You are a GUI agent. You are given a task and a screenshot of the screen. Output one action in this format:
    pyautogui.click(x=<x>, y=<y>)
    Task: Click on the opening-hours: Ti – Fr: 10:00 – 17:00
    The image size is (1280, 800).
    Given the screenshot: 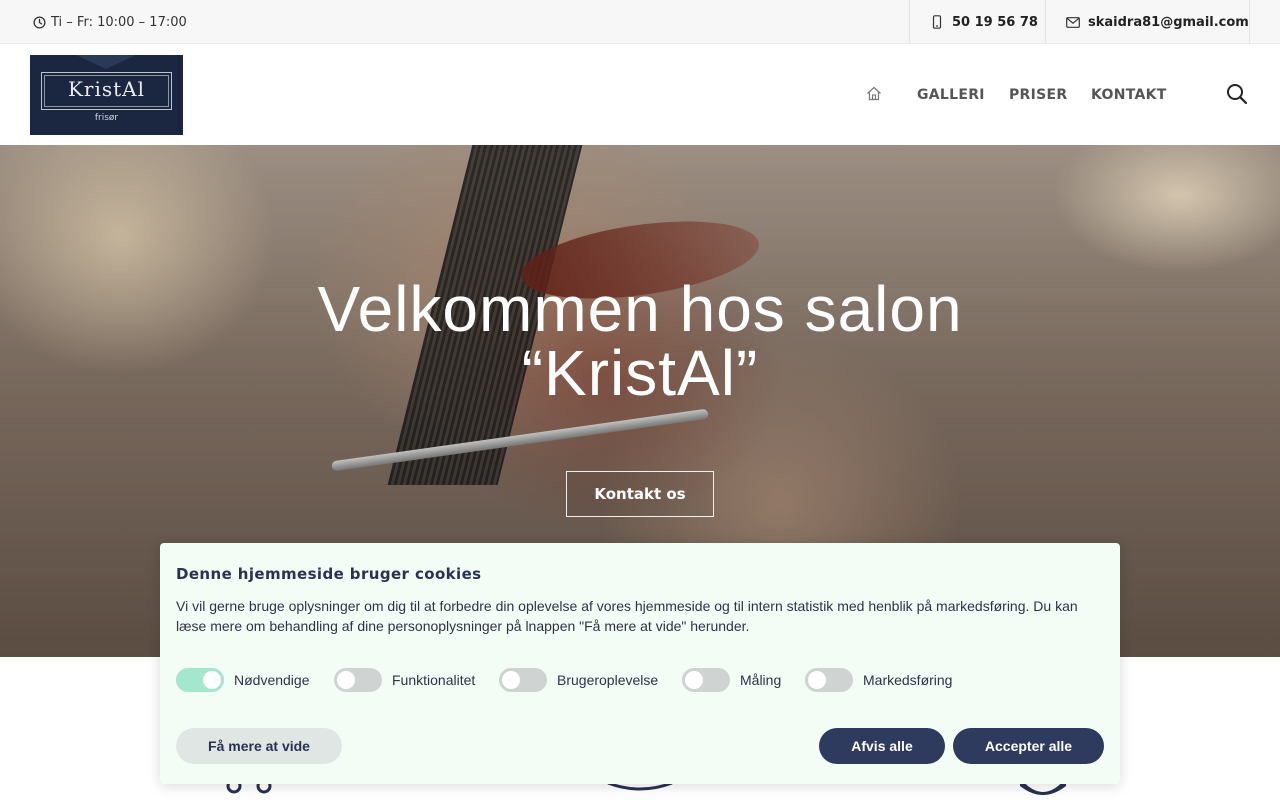 What is the action you would take?
    pyautogui.click(x=109, y=22)
    